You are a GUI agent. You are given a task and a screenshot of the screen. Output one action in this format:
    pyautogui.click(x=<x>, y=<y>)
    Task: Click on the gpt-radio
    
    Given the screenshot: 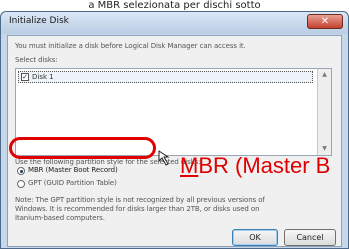 What is the action you would take?
    pyautogui.click(x=21, y=184)
    